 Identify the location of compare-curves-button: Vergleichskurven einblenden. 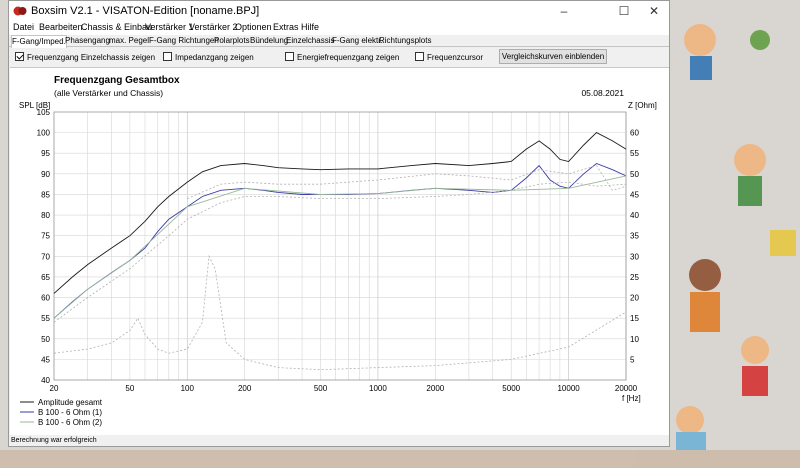
(553, 56).